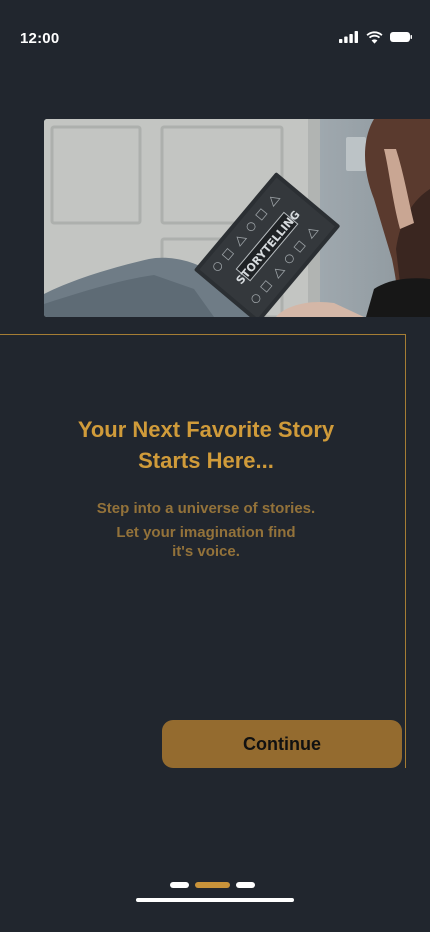 This screenshot has height=932, width=430. What do you see at coordinates (349, 37) in the screenshot?
I see `cellular-signal-icon` at bounding box center [349, 37].